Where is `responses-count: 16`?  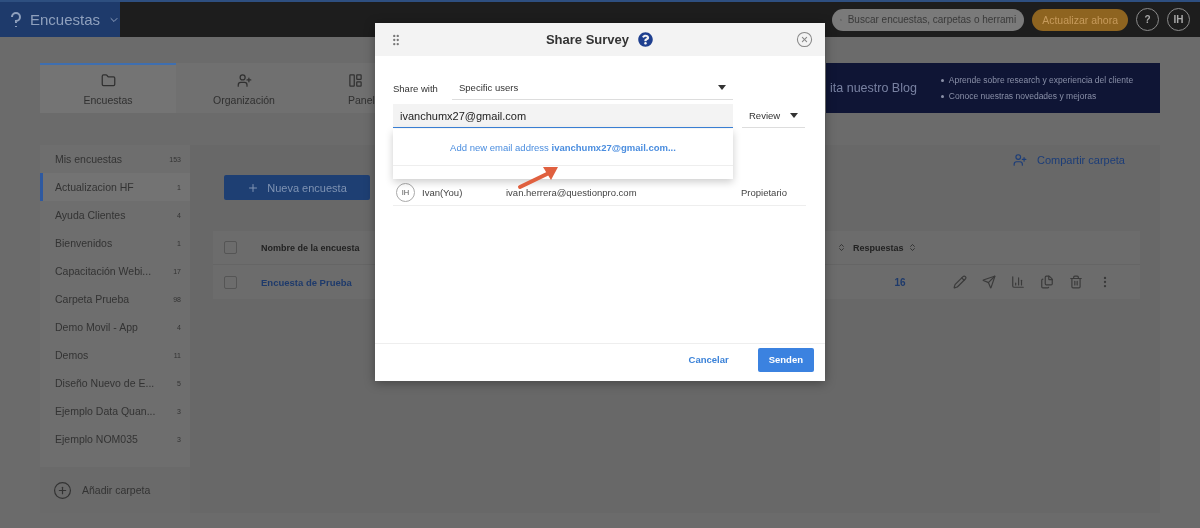
responses-count: 16 is located at coordinates (900, 282).